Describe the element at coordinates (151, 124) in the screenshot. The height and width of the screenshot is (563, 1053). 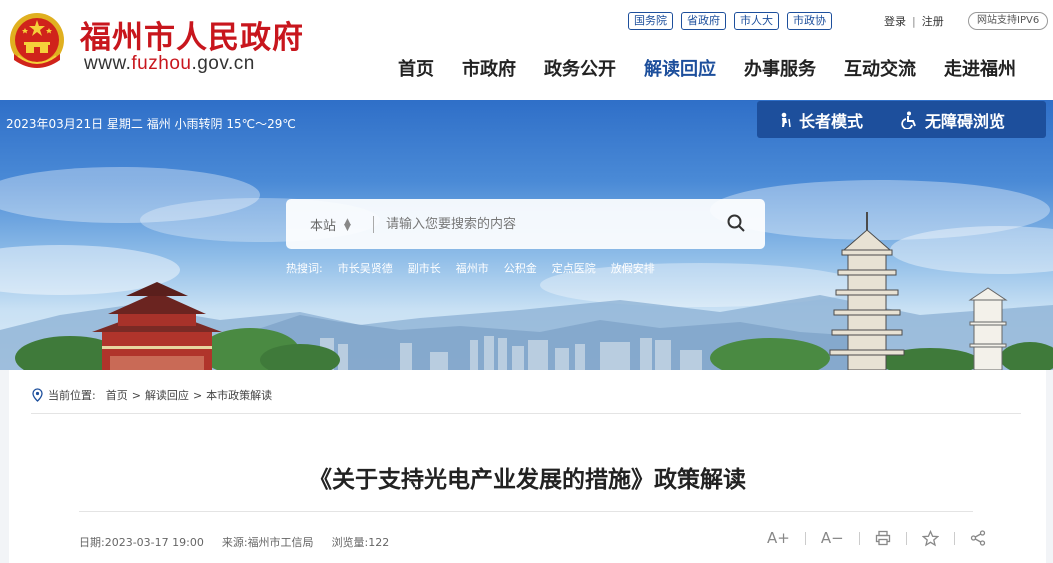
I see `date-weather: 2023年03月21日 星期二 福州 小雨转阴 15℃～29℃` at that location.